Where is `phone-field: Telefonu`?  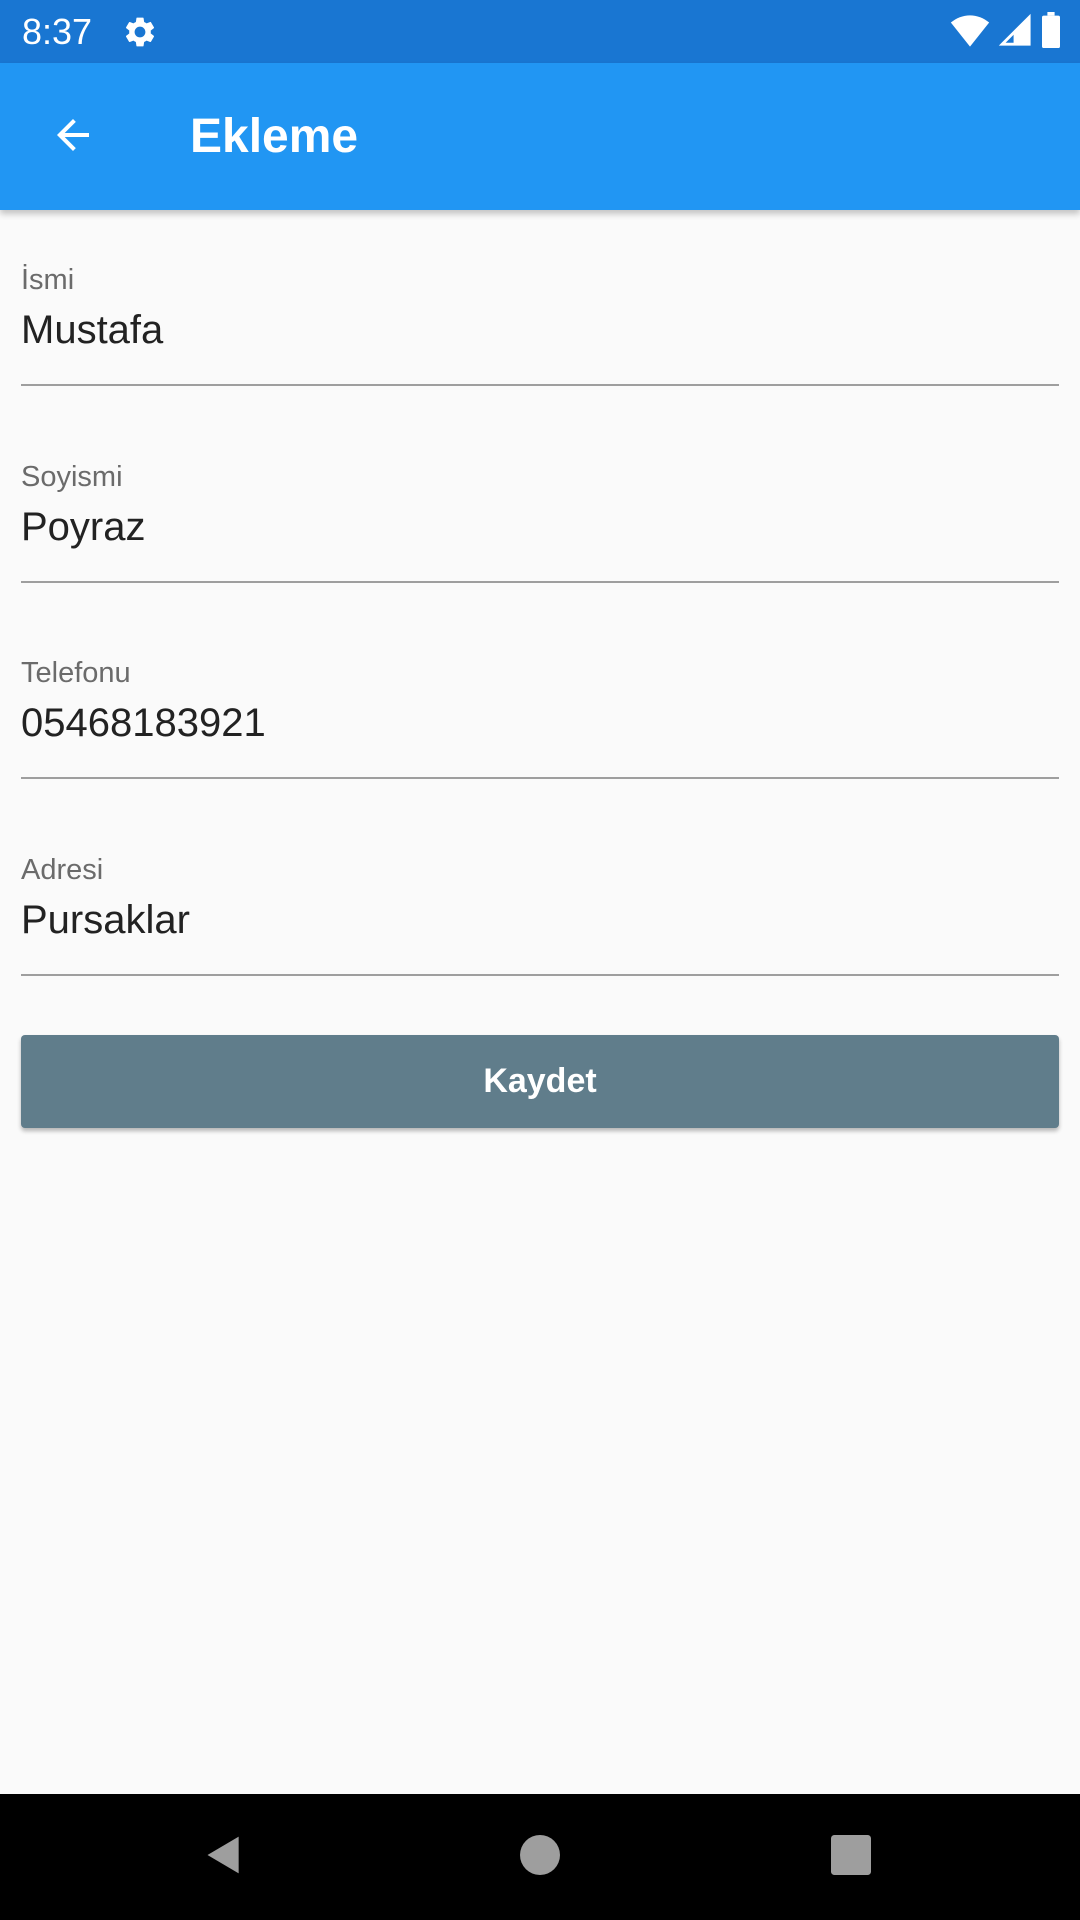 phone-field: Telefonu is located at coordinates (540, 701).